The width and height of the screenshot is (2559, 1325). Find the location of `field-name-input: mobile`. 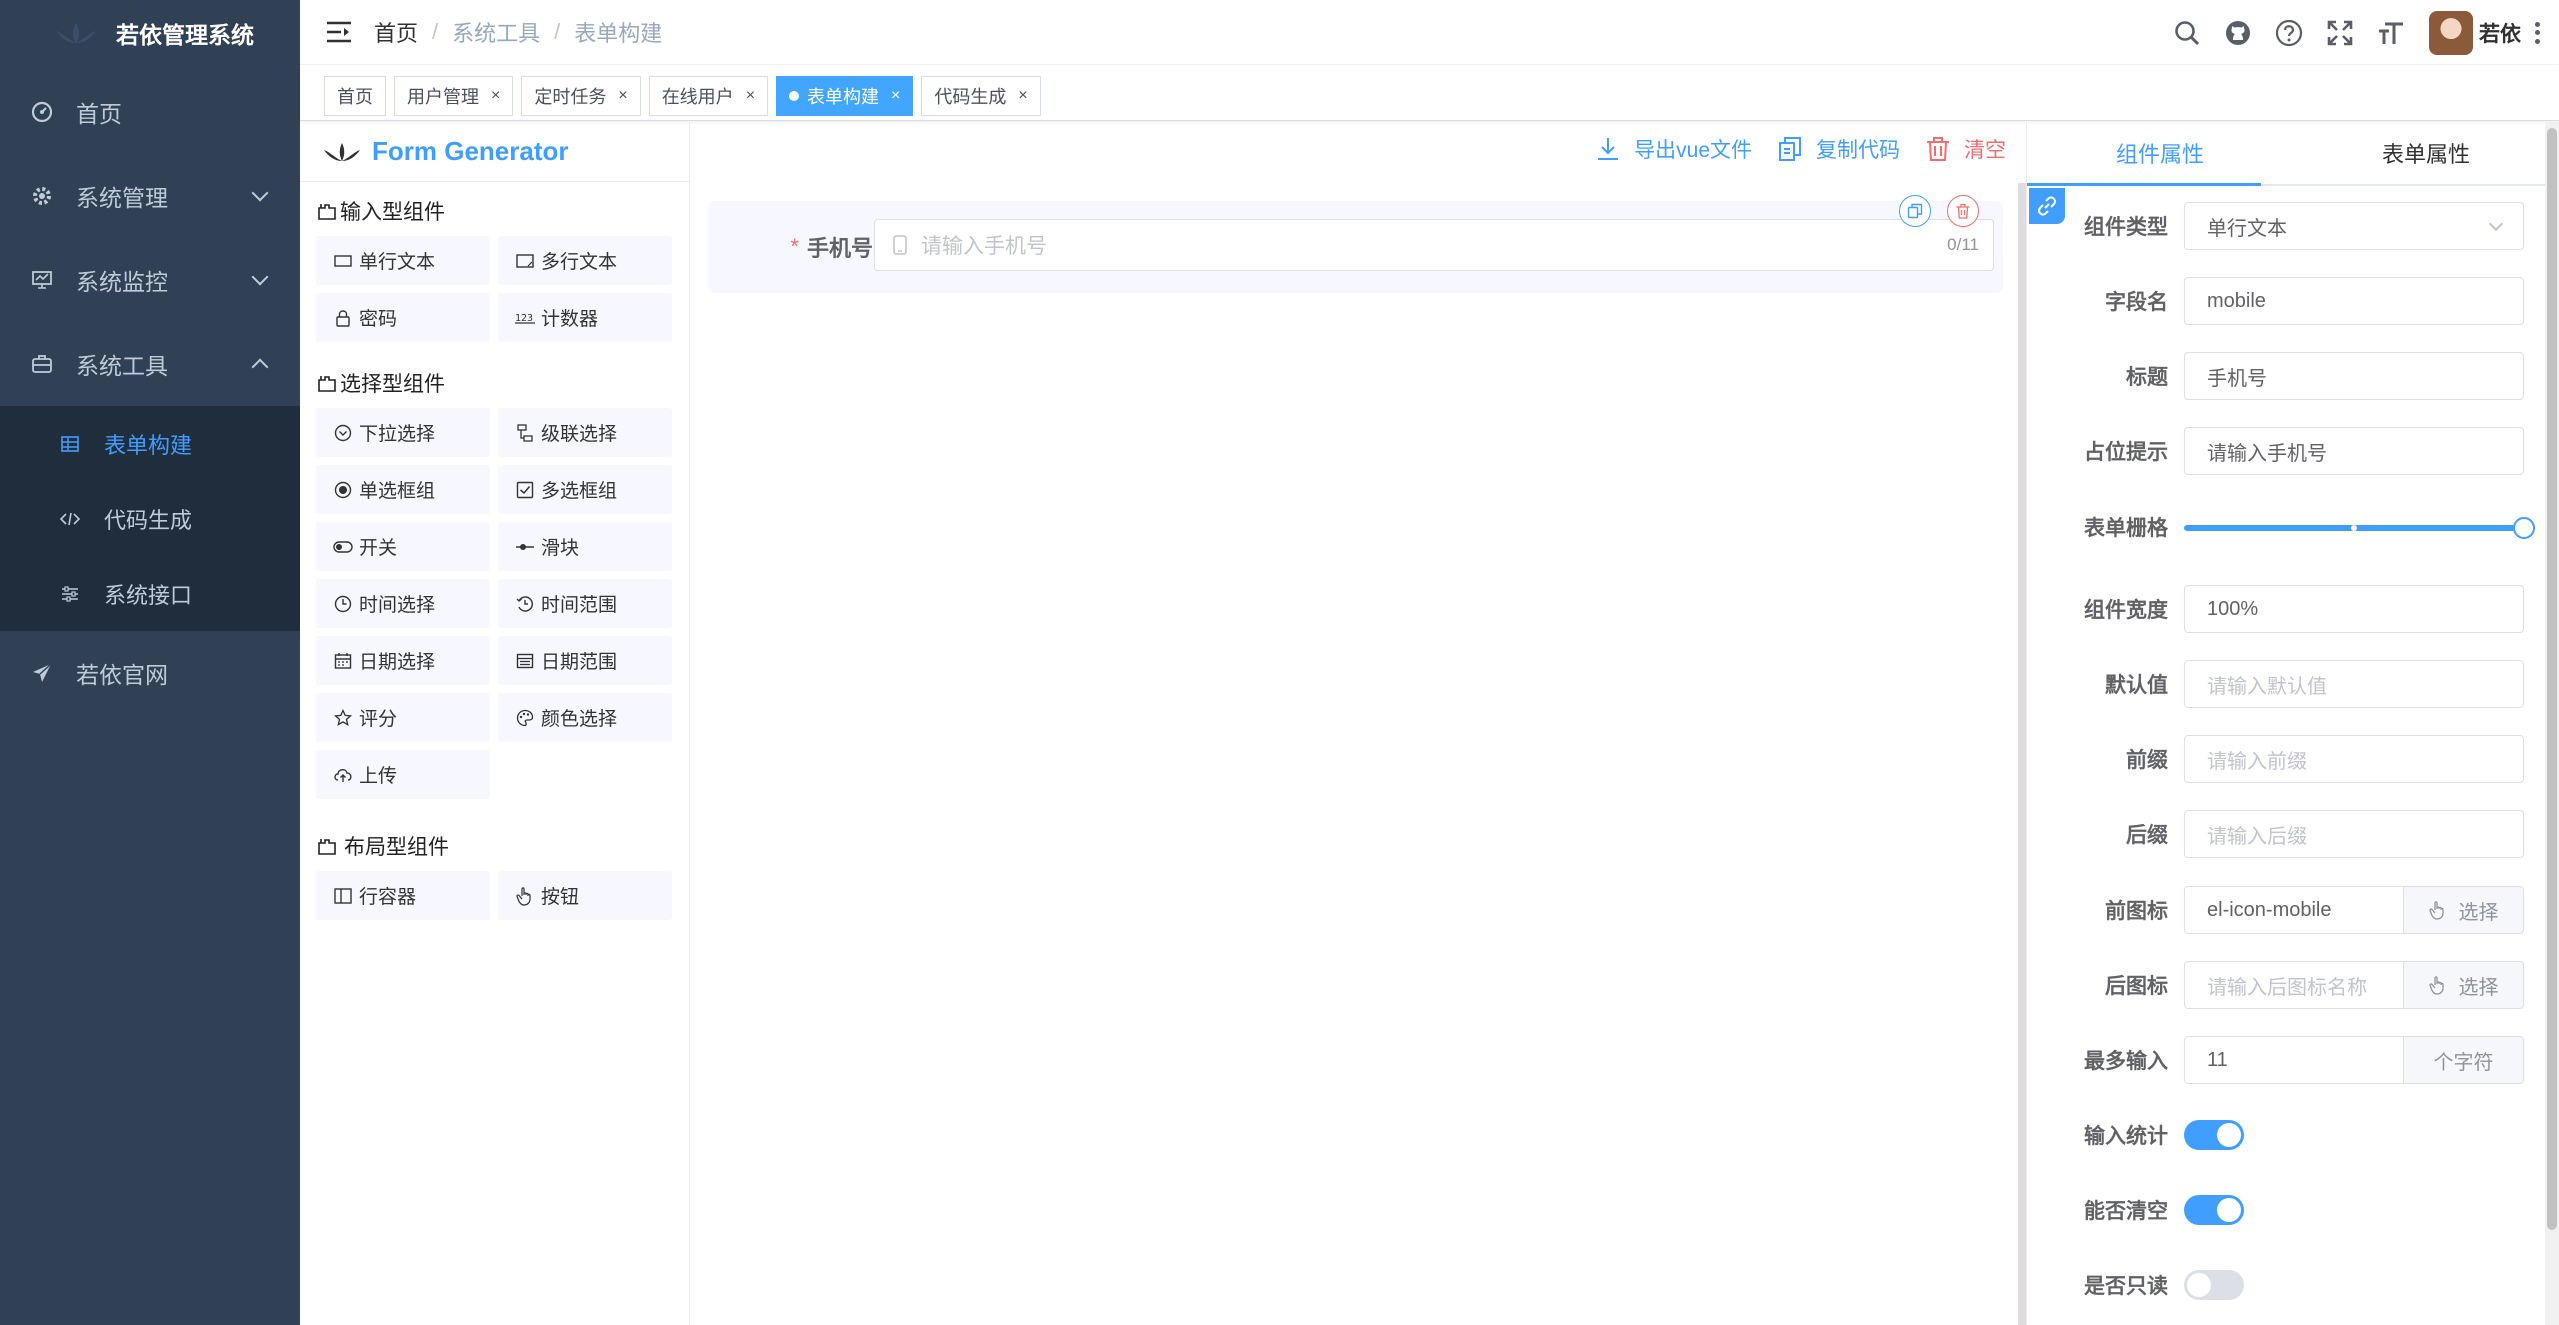

field-name-input: mobile is located at coordinates (2354, 301).